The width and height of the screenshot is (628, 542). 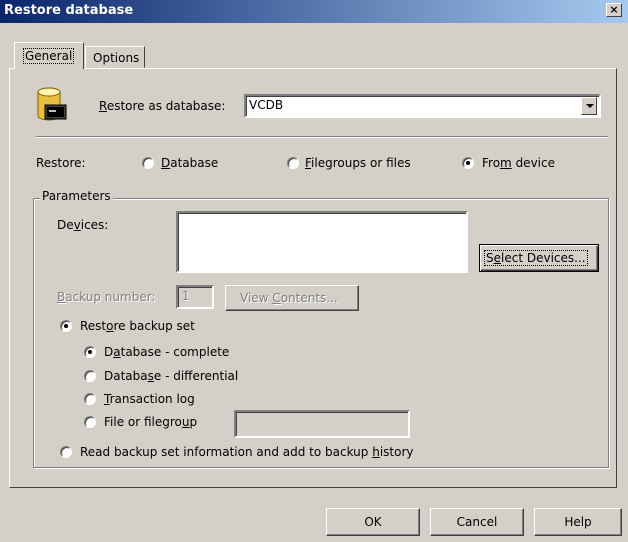 What do you see at coordinates (90, 422) in the screenshot?
I see `radio-file-or-filegroup` at bounding box center [90, 422].